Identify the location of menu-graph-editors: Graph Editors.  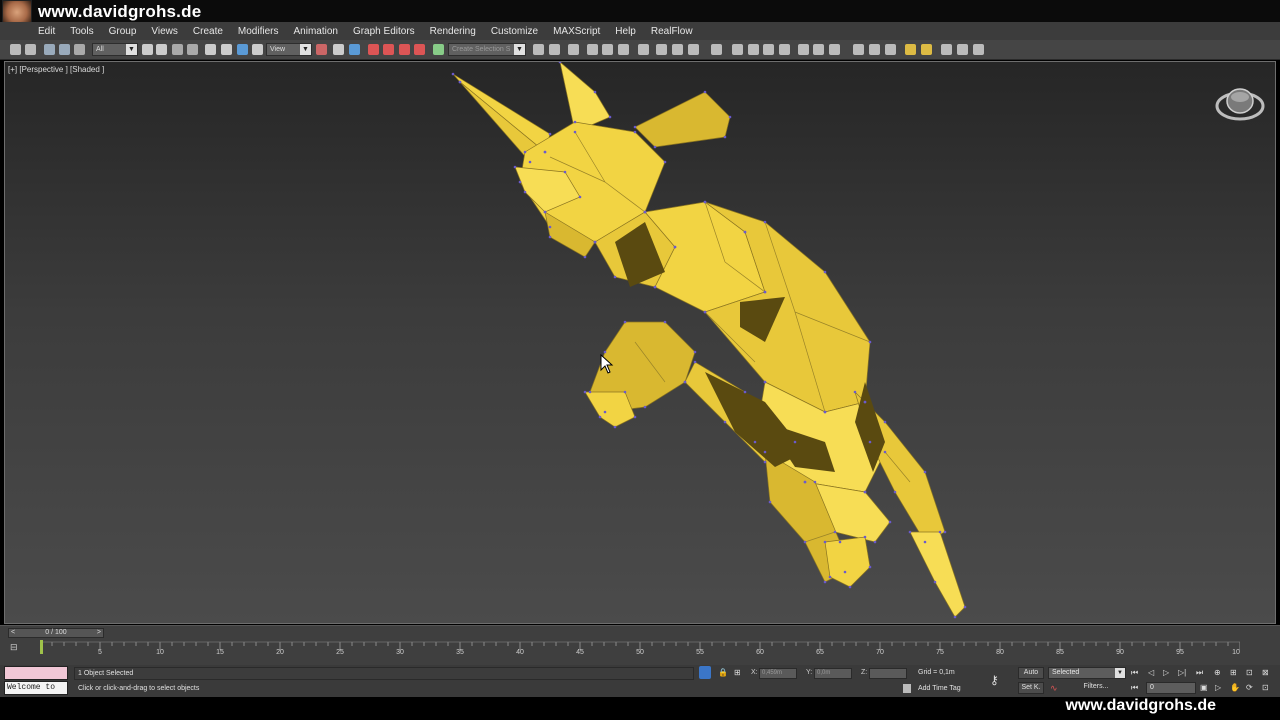
(384, 31).